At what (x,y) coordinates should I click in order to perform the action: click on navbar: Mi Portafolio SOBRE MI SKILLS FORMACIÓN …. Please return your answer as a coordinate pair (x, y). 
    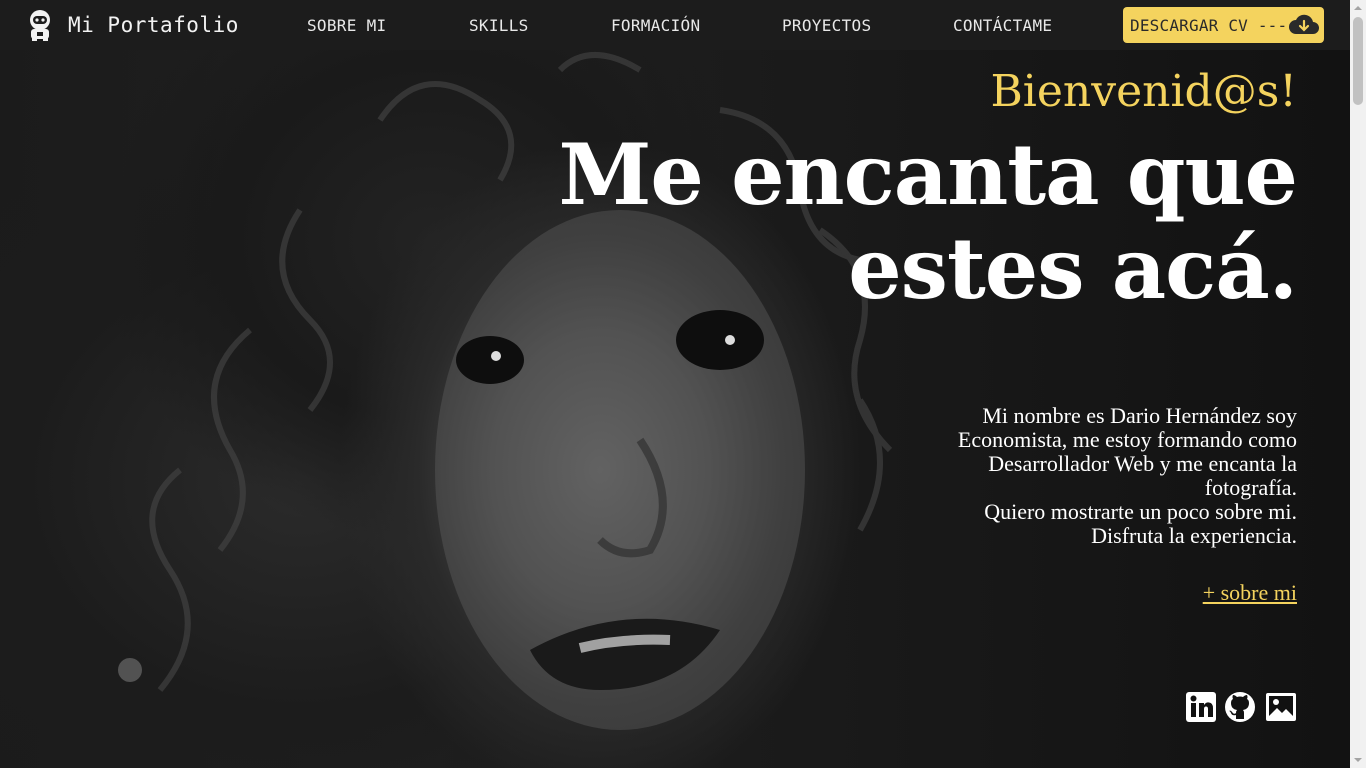
    Looking at the image, I should click on (675, 25).